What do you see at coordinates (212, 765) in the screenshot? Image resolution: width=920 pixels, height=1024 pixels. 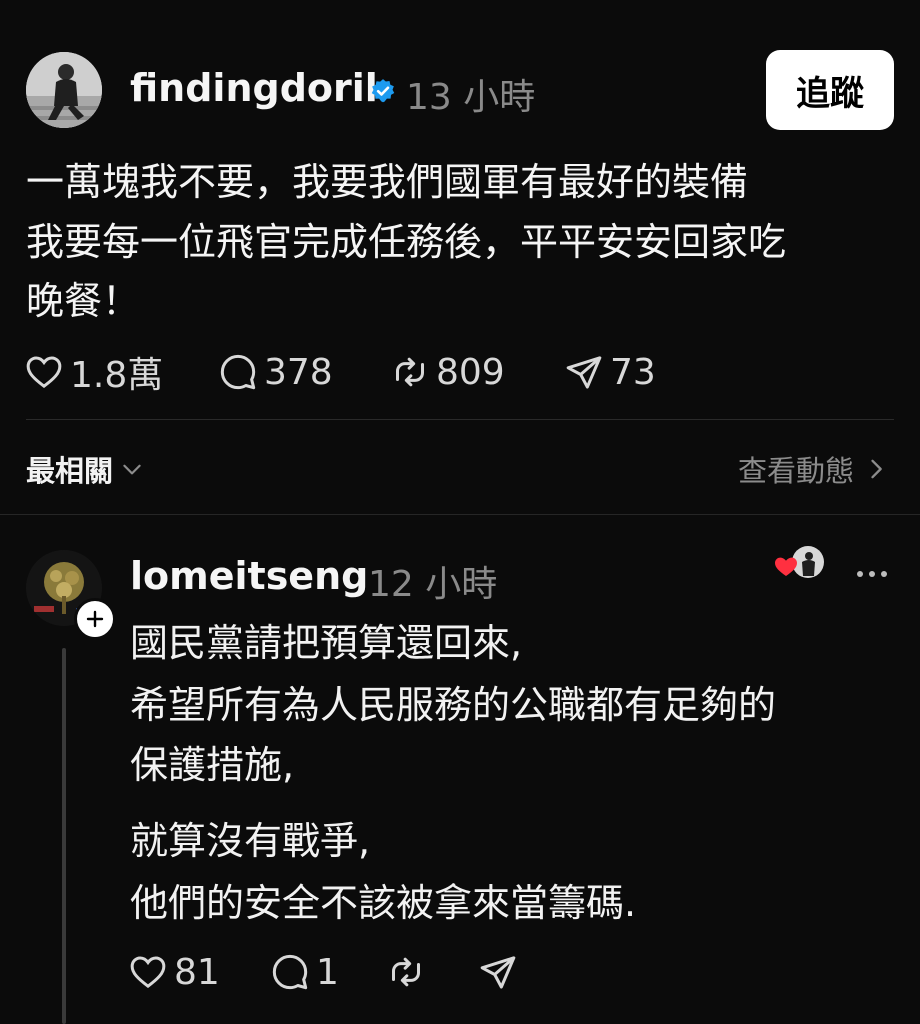 I see `comment-text-line-3: 保護措施,` at bounding box center [212, 765].